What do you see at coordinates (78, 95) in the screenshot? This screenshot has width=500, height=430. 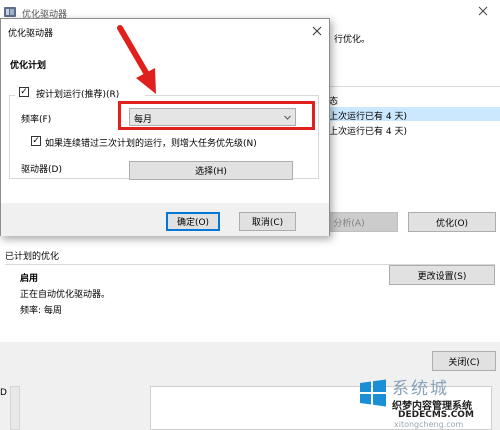 I see `run-on-schedule-label: 按计划运行(推荐)(R)` at bounding box center [78, 95].